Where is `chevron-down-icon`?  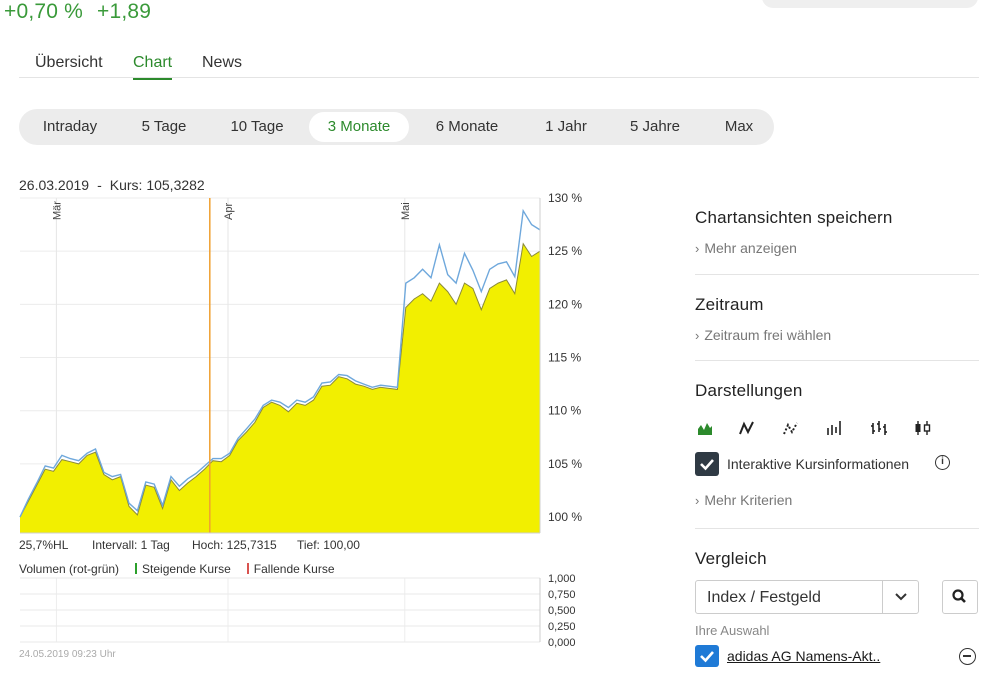
chevron-down-icon is located at coordinates (901, 597).